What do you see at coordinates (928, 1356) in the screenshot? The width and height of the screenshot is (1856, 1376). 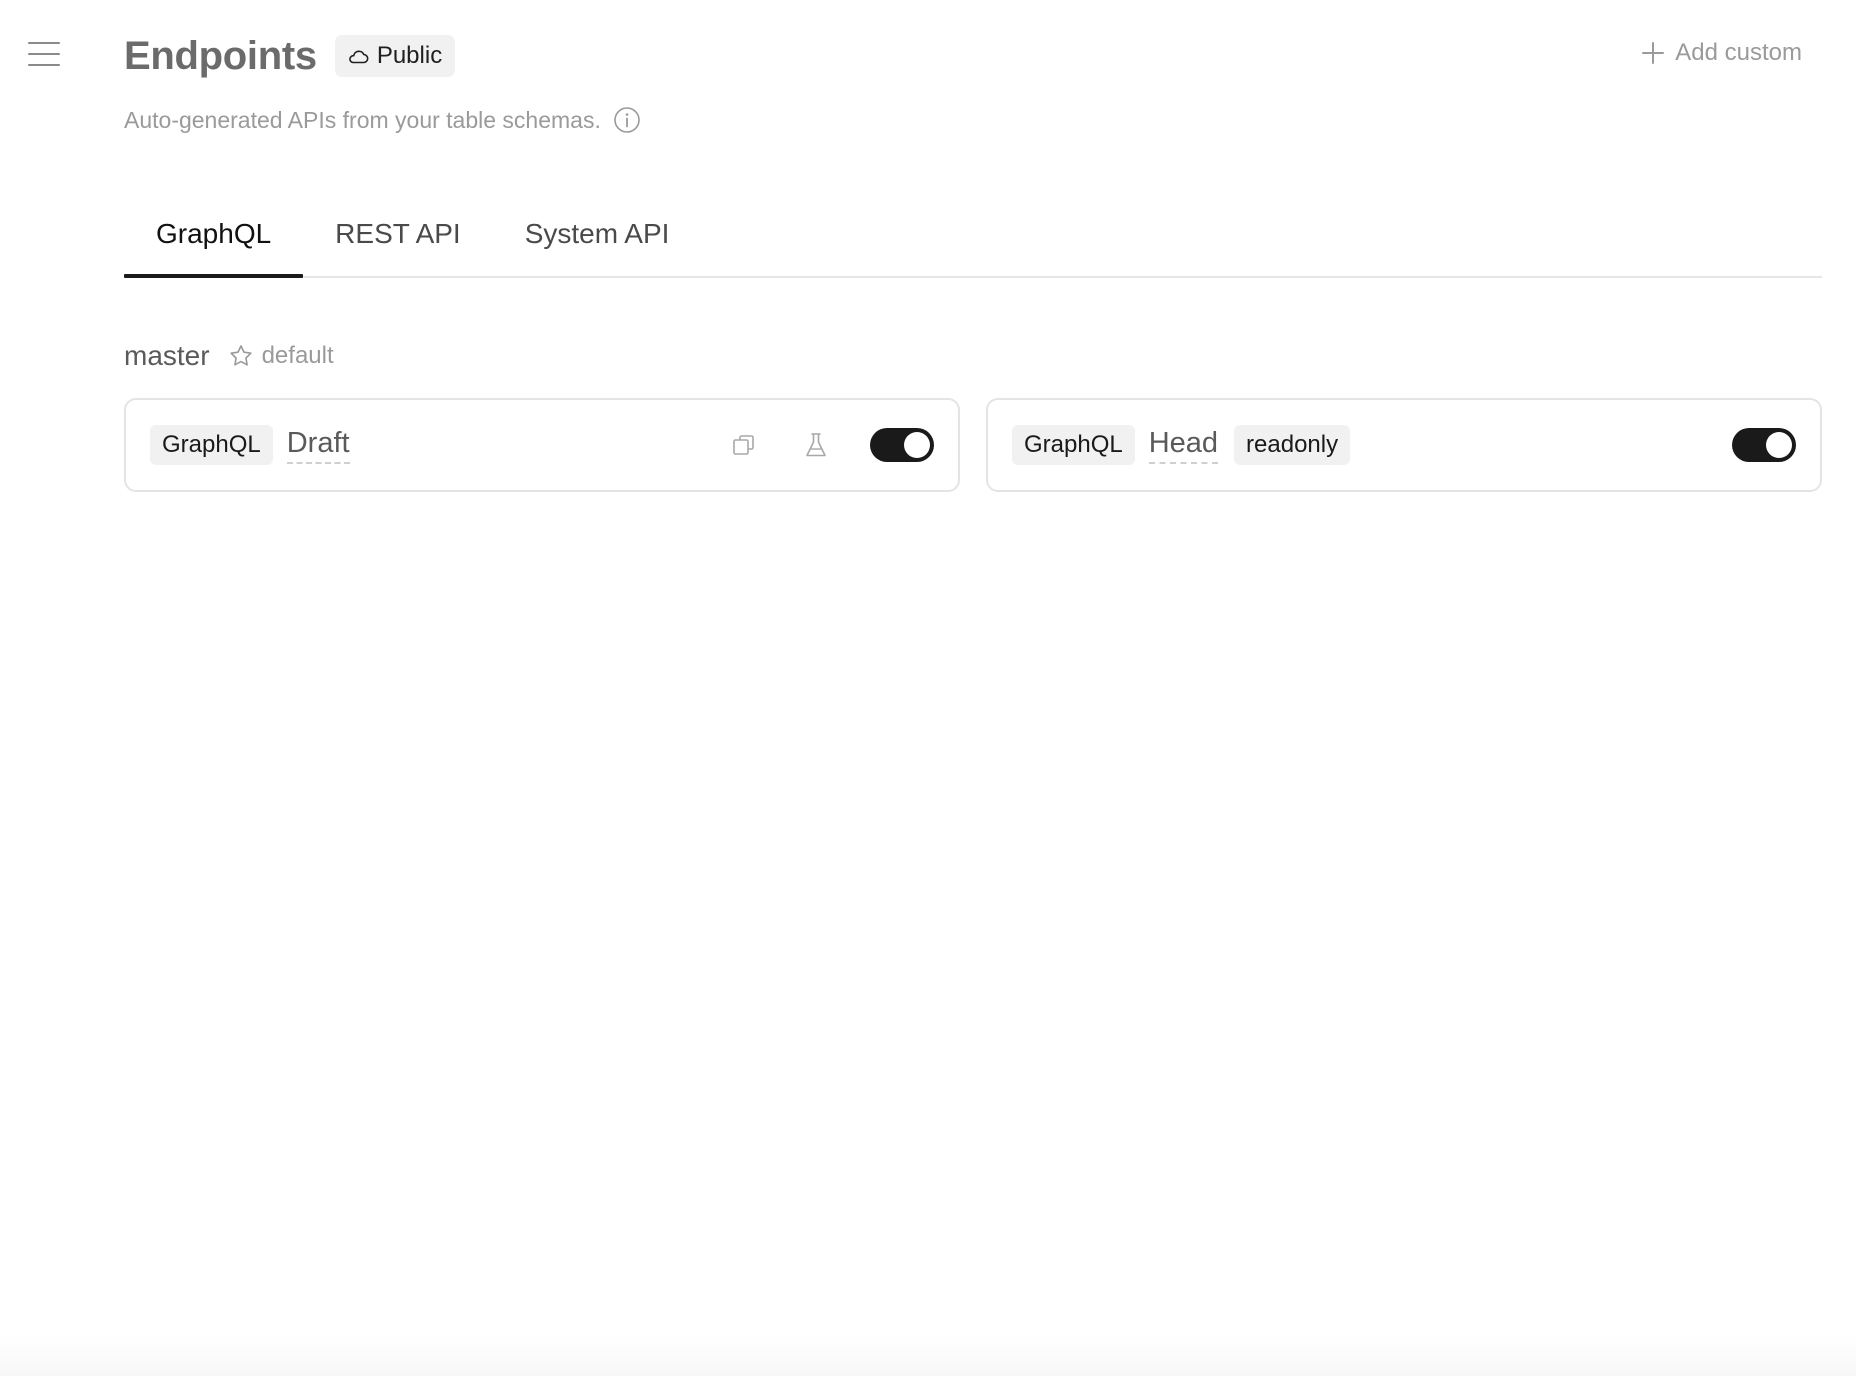 I see `bottom-shade` at bounding box center [928, 1356].